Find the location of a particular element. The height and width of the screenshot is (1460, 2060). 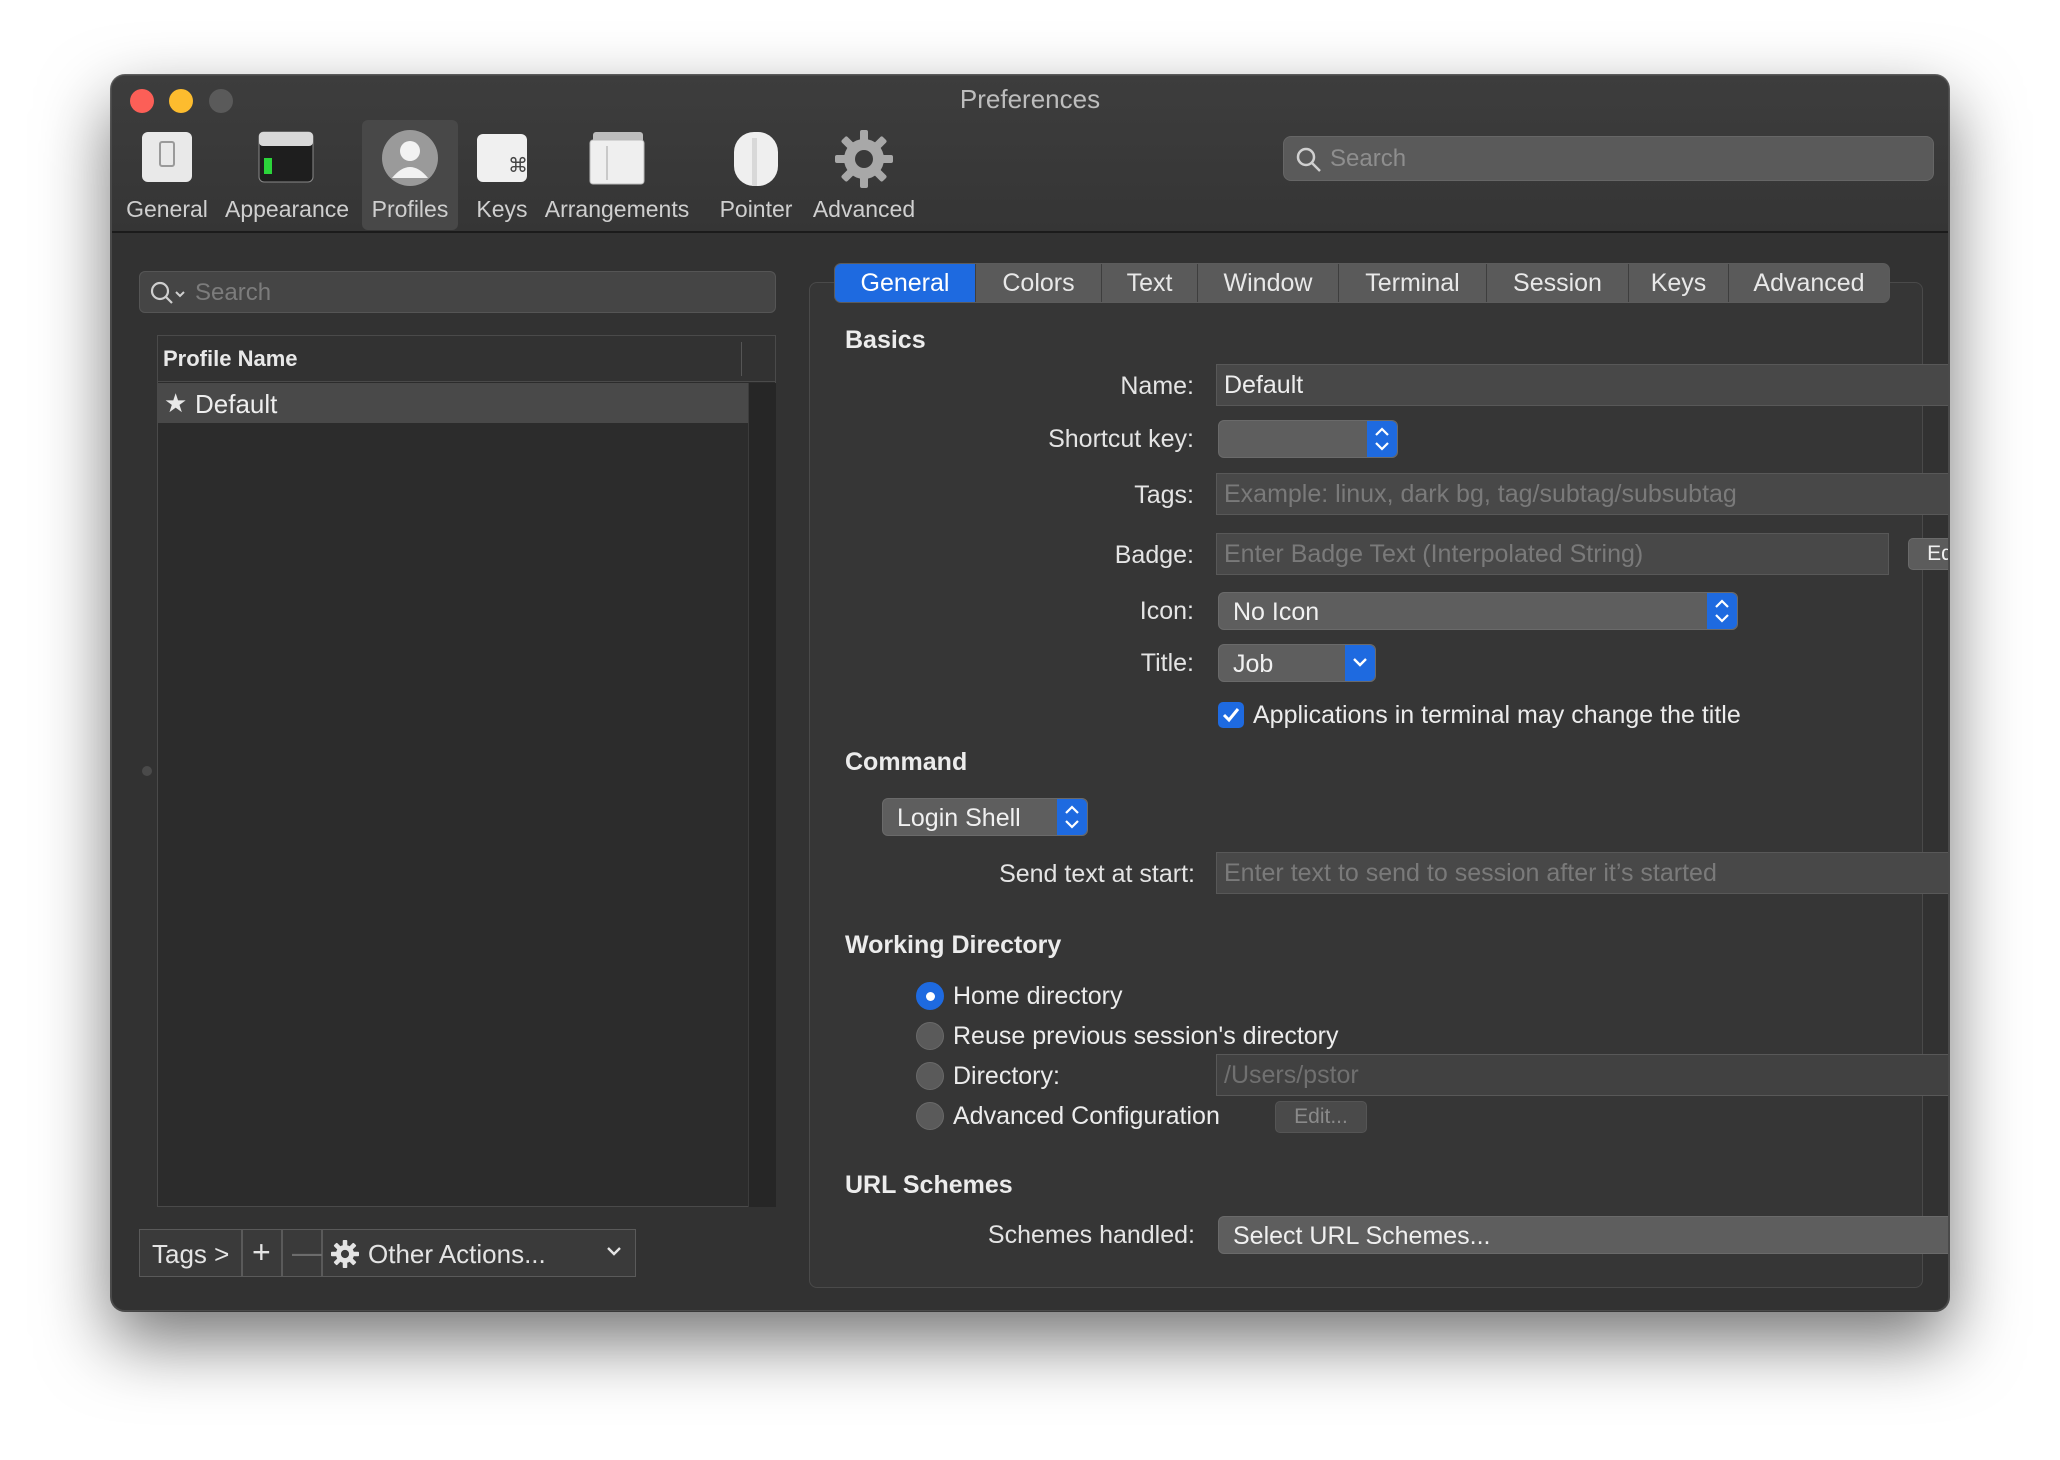

column-separator is located at coordinates (741, 359).